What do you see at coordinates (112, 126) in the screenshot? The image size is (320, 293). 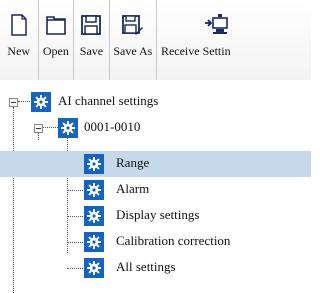 I see `tree-node-label: 0001-0010` at bounding box center [112, 126].